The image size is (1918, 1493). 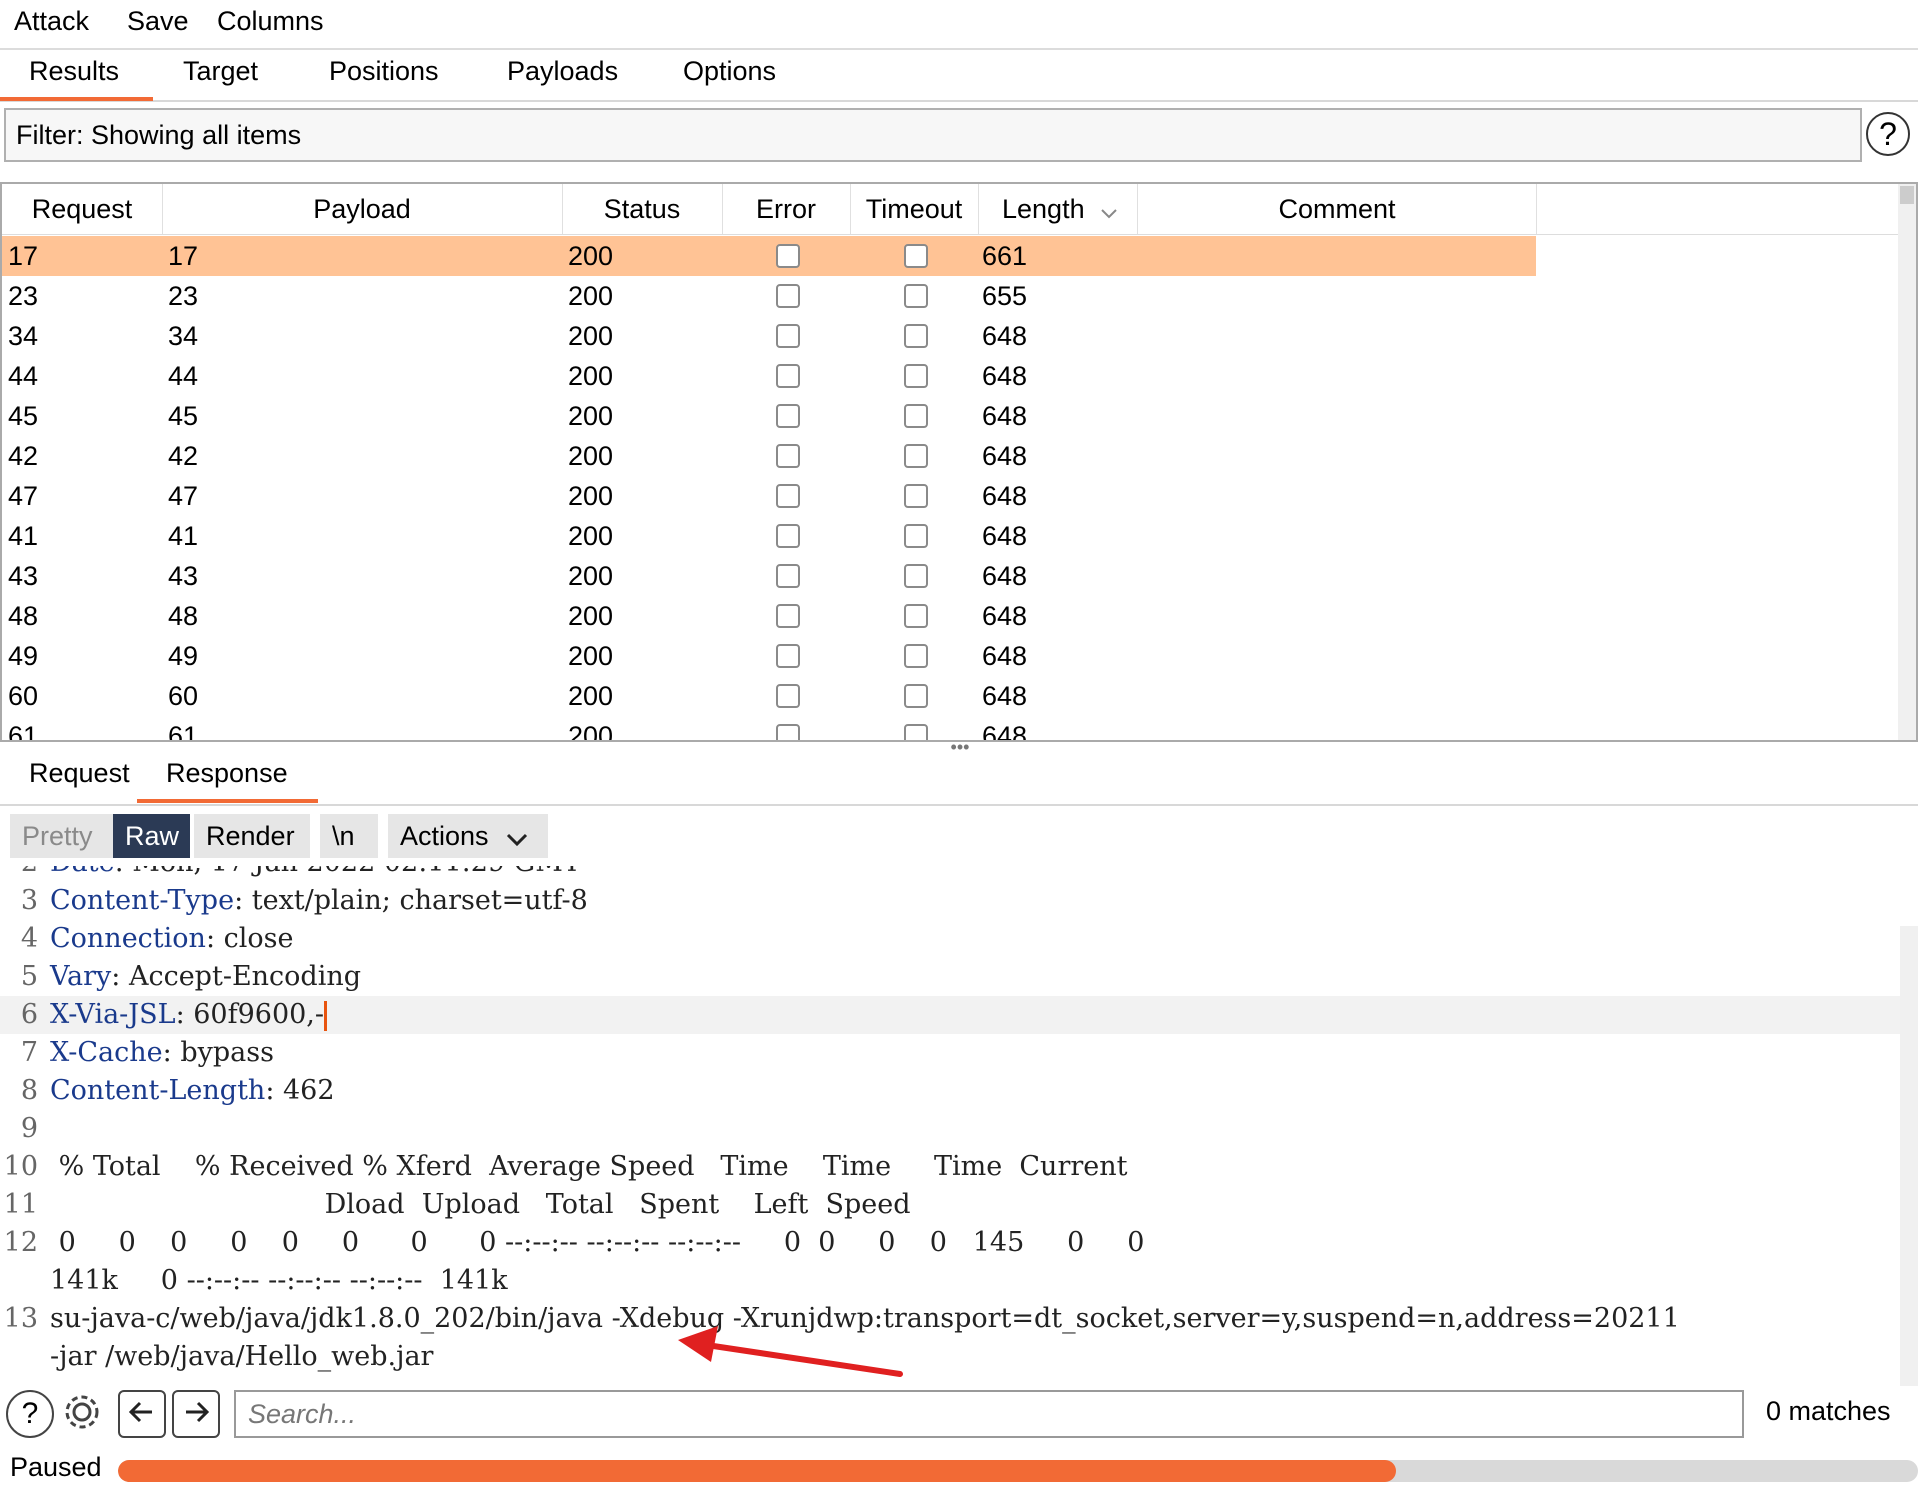 What do you see at coordinates (769, 456) in the screenshot?
I see `table-row: 42 42 200 648` at bounding box center [769, 456].